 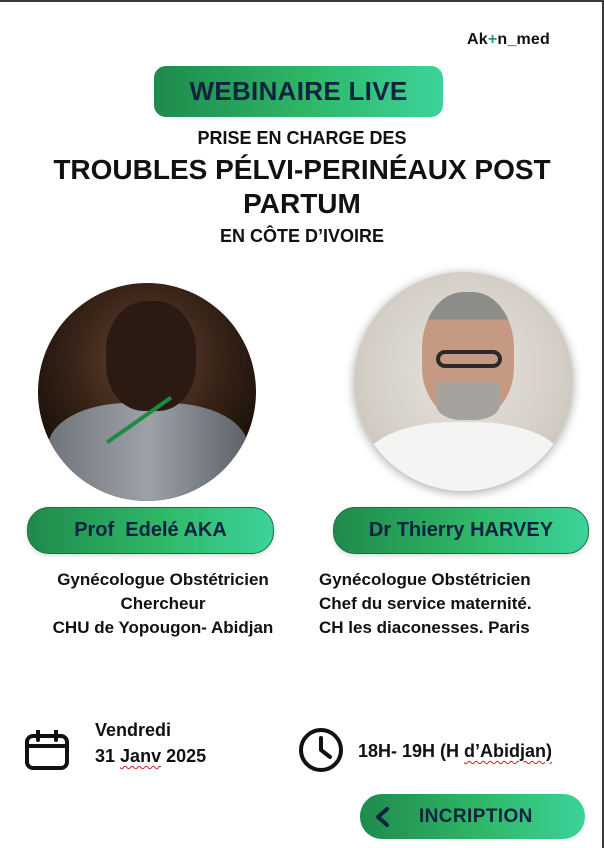 I want to click on event-full-date: 31 Janv 2025, so click(x=150, y=756).